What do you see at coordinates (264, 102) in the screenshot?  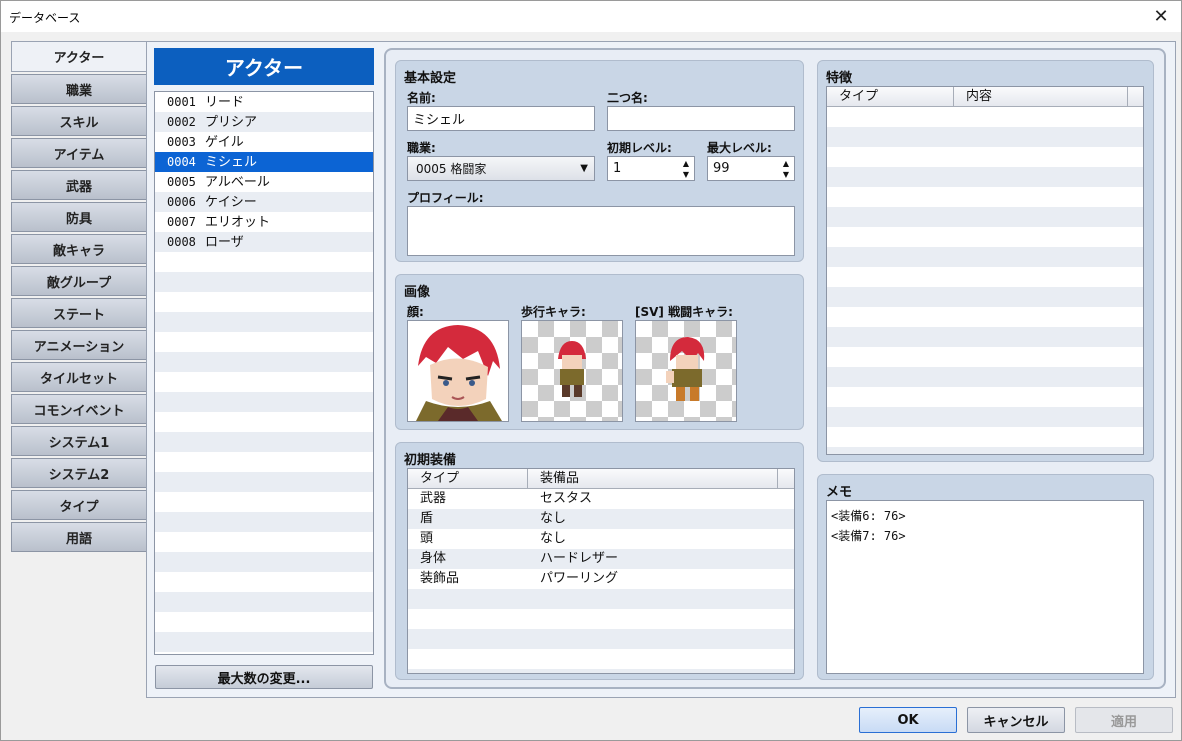 I see `list-item: 0001 リード` at bounding box center [264, 102].